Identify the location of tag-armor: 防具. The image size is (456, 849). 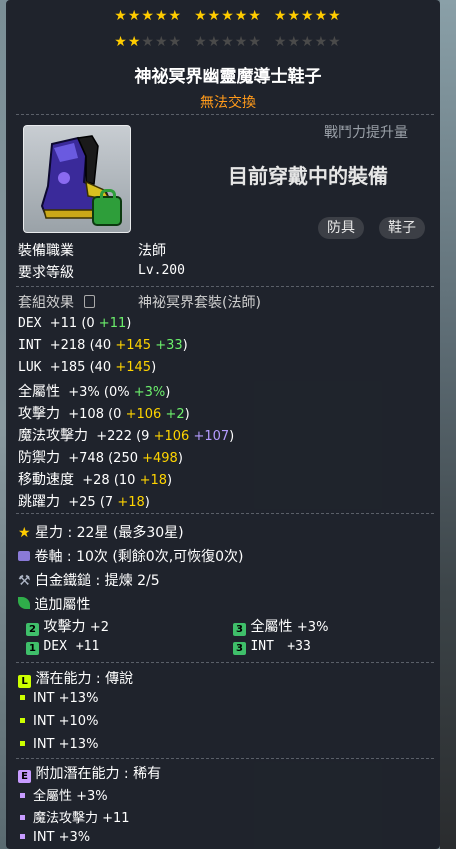
(341, 228).